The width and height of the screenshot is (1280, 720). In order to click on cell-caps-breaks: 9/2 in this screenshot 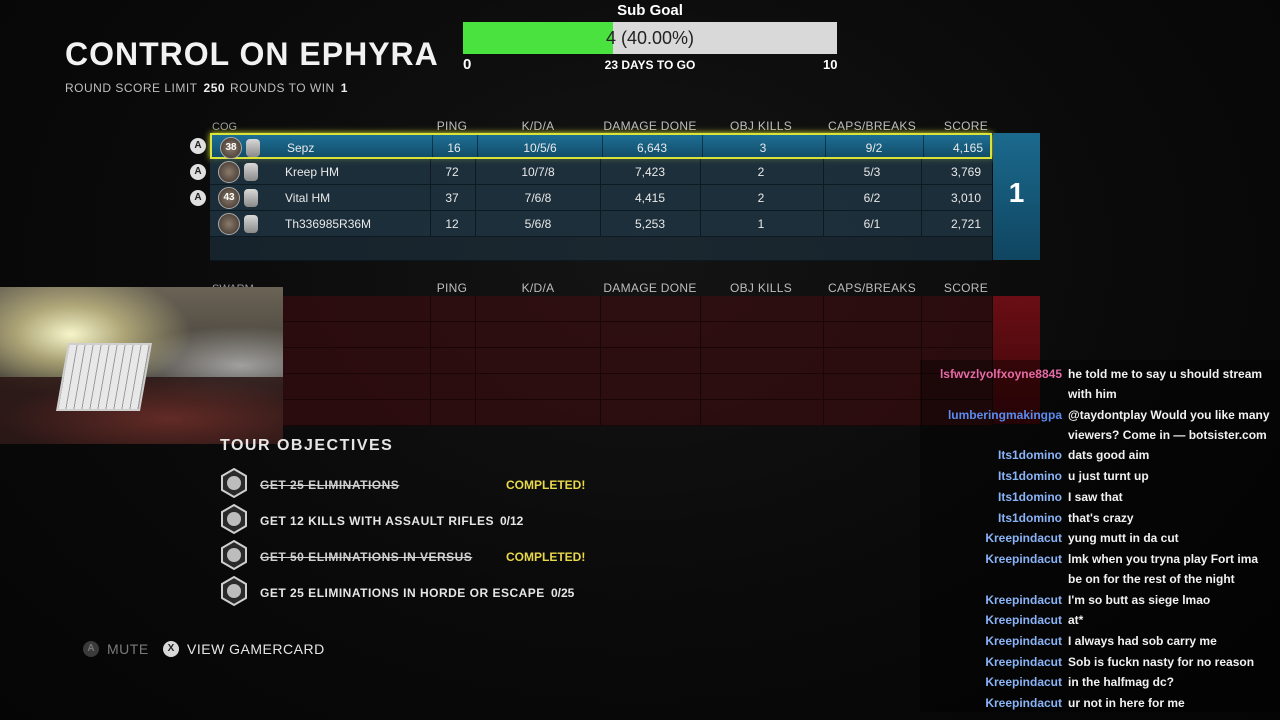, I will do `click(874, 148)`.